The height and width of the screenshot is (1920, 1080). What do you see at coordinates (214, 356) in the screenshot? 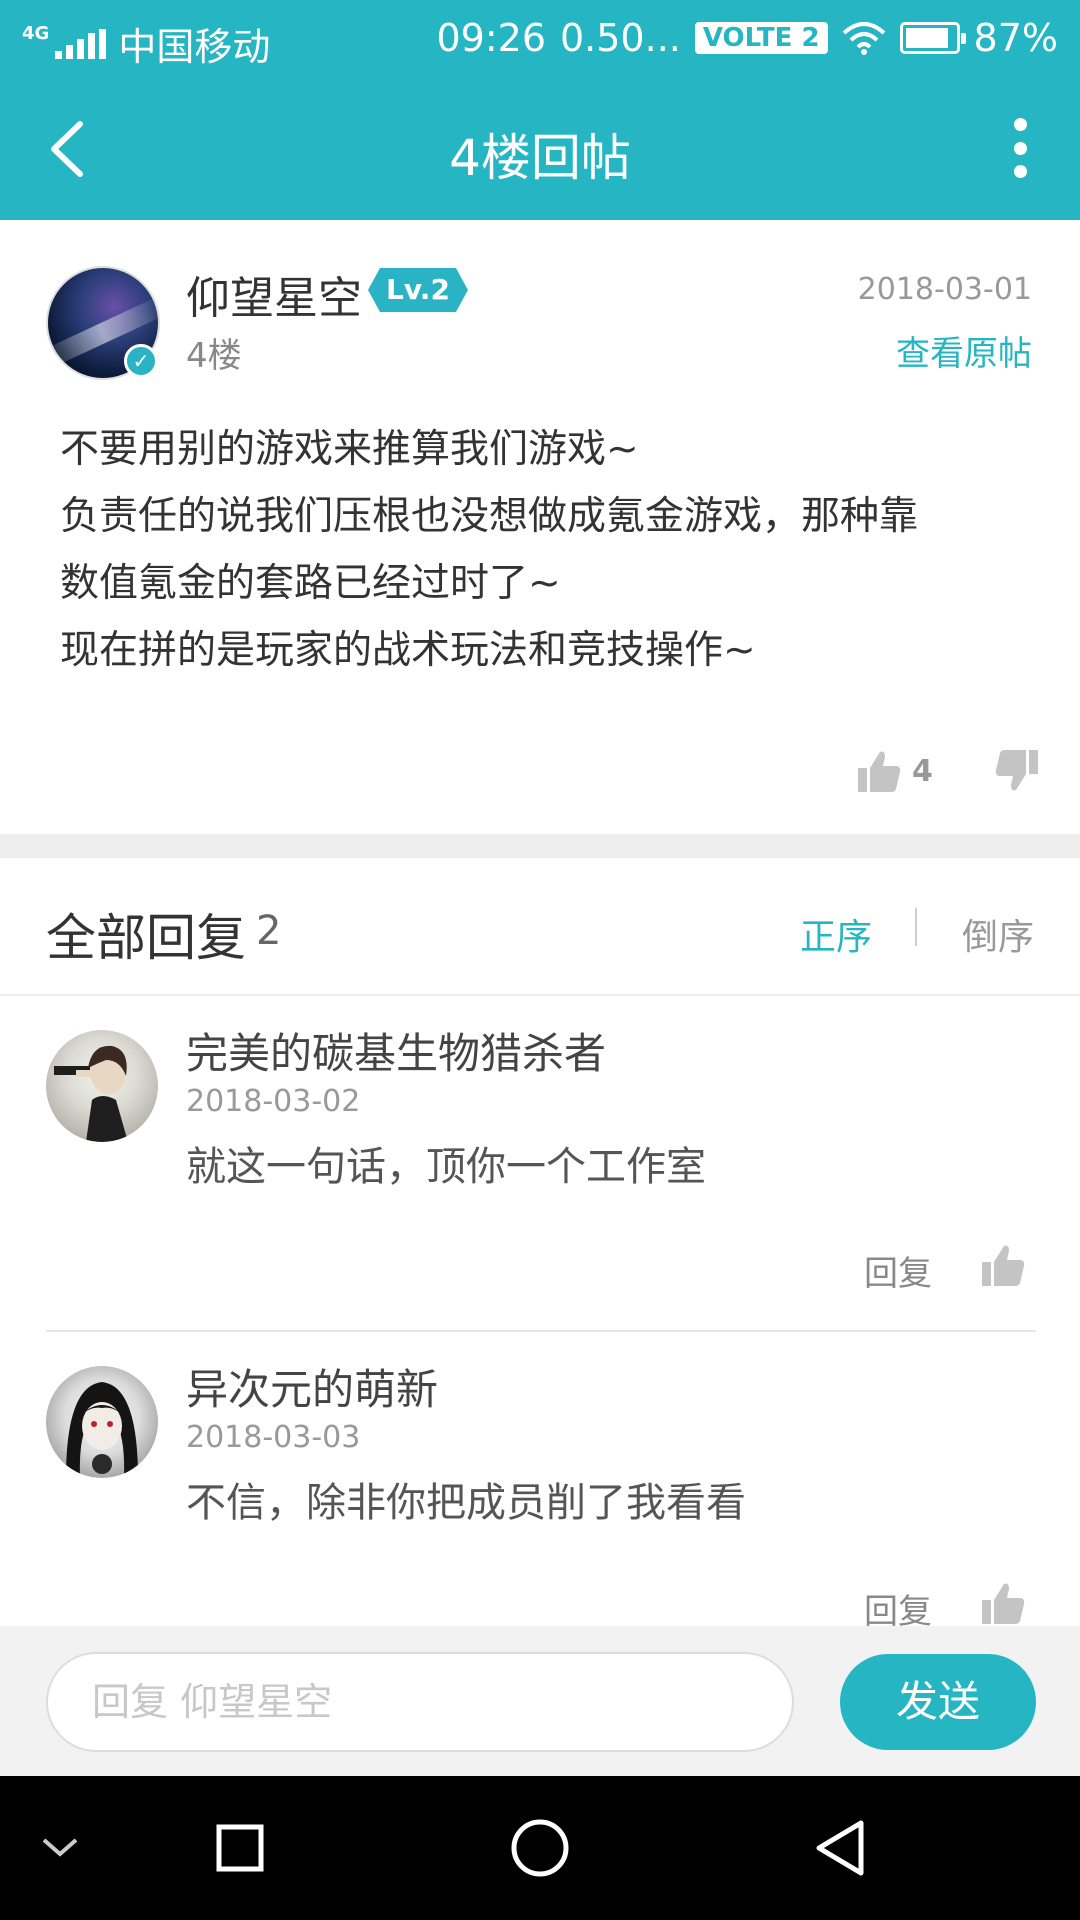
I see `floor-label: 4楼` at bounding box center [214, 356].